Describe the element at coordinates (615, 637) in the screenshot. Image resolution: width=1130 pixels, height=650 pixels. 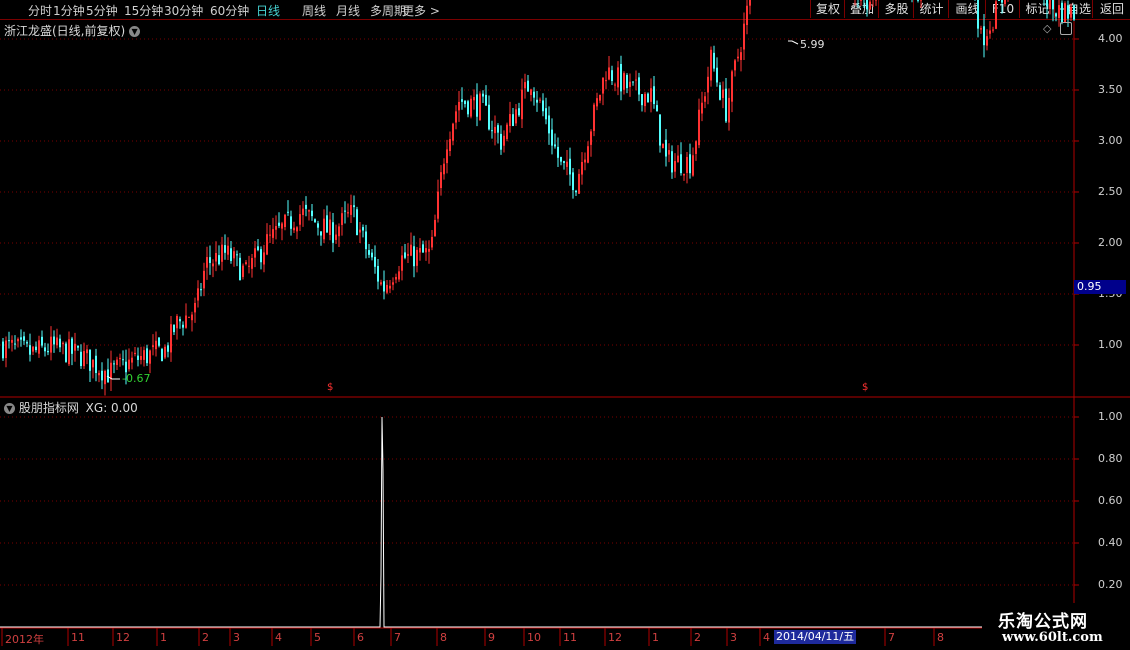
I see `date-tick-label: 12` at that location.